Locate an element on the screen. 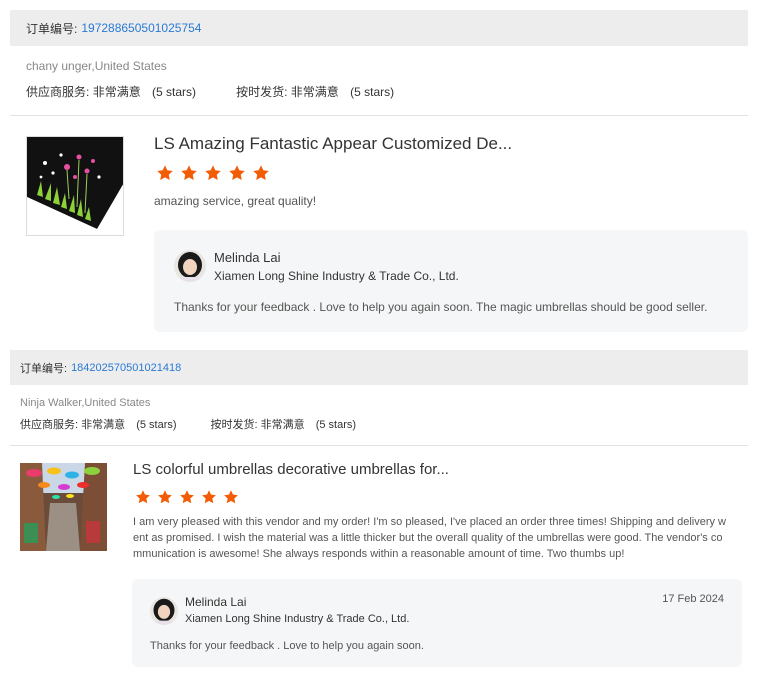 This screenshot has width=758, height=684. umbrella-street-image is located at coordinates (63, 507).